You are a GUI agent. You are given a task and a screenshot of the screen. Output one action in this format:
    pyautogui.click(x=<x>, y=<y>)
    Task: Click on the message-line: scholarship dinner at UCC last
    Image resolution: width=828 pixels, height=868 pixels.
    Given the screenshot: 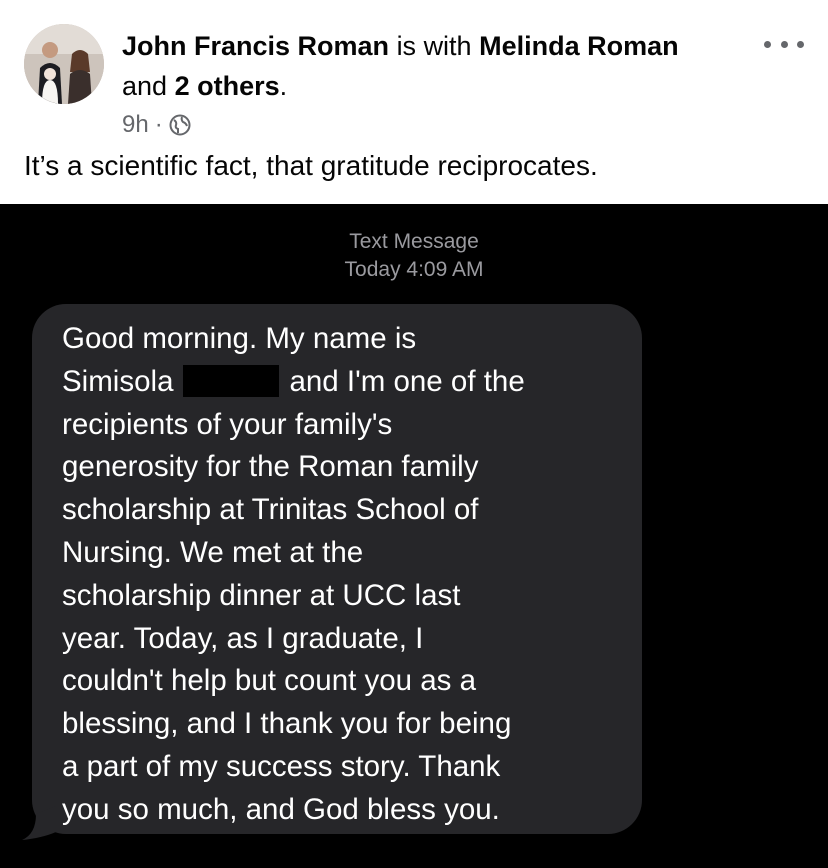 What is the action you would take?
    pyautogui.click(x=261, y=595)
    